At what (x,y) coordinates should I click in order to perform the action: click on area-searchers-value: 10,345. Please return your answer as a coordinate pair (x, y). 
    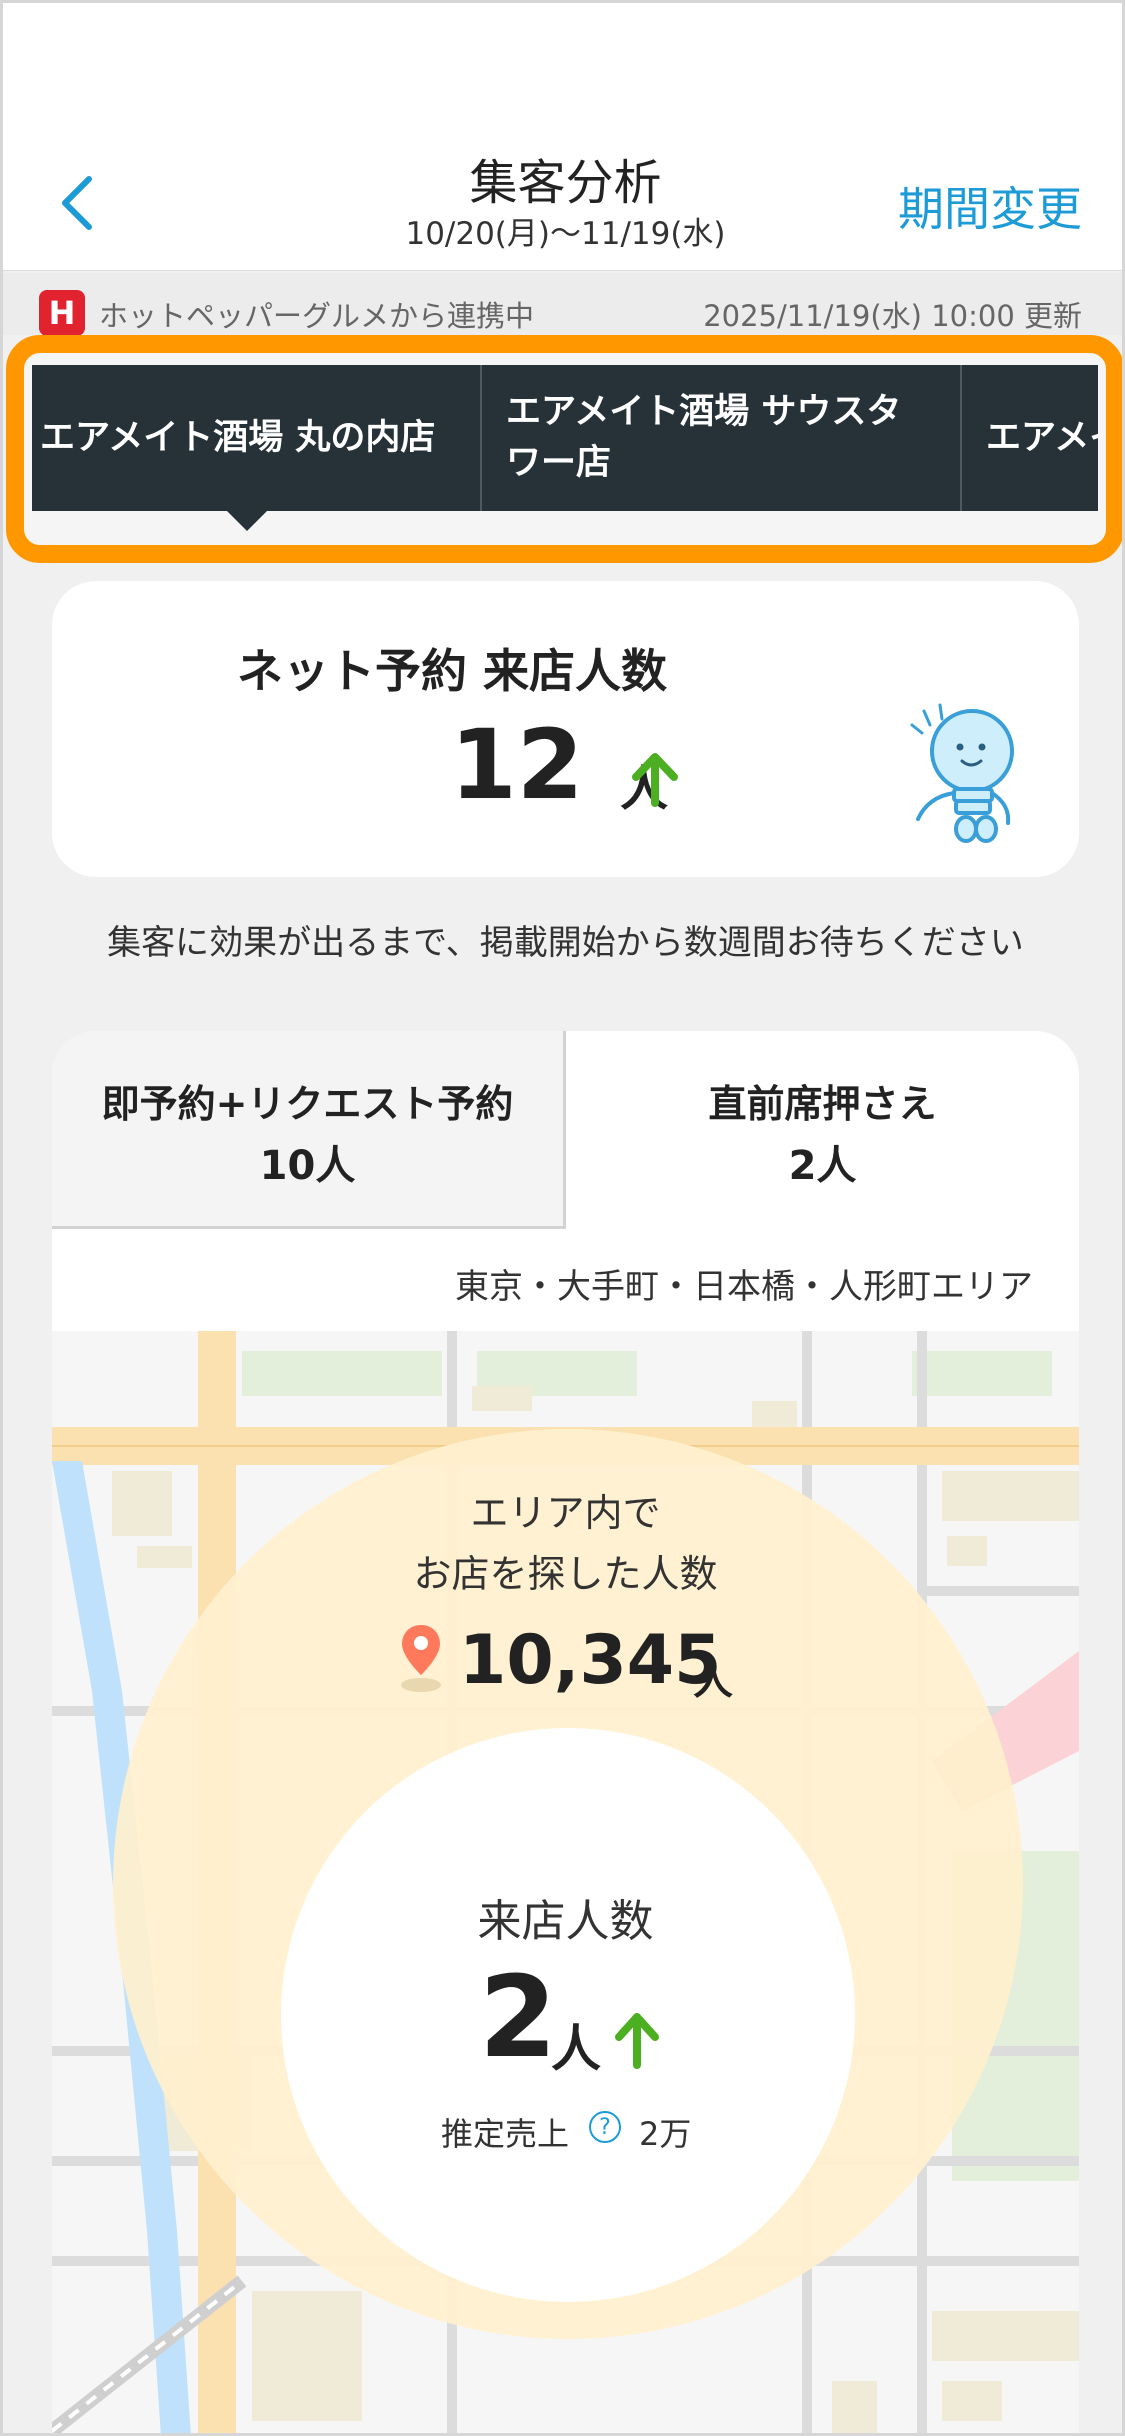
    Looking at the image, I should click on (590, 1660).